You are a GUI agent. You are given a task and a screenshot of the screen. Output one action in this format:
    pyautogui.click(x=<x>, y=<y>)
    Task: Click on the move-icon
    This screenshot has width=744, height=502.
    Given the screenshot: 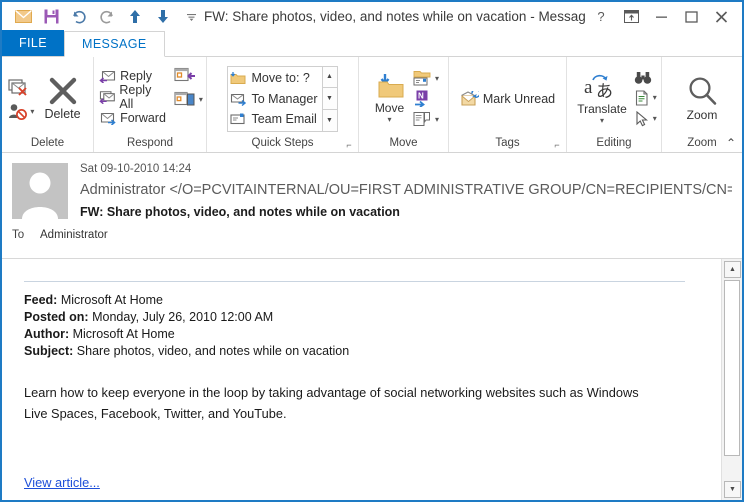 What is the action you would take?
    pyautogui.click(x=391, y=86)
    